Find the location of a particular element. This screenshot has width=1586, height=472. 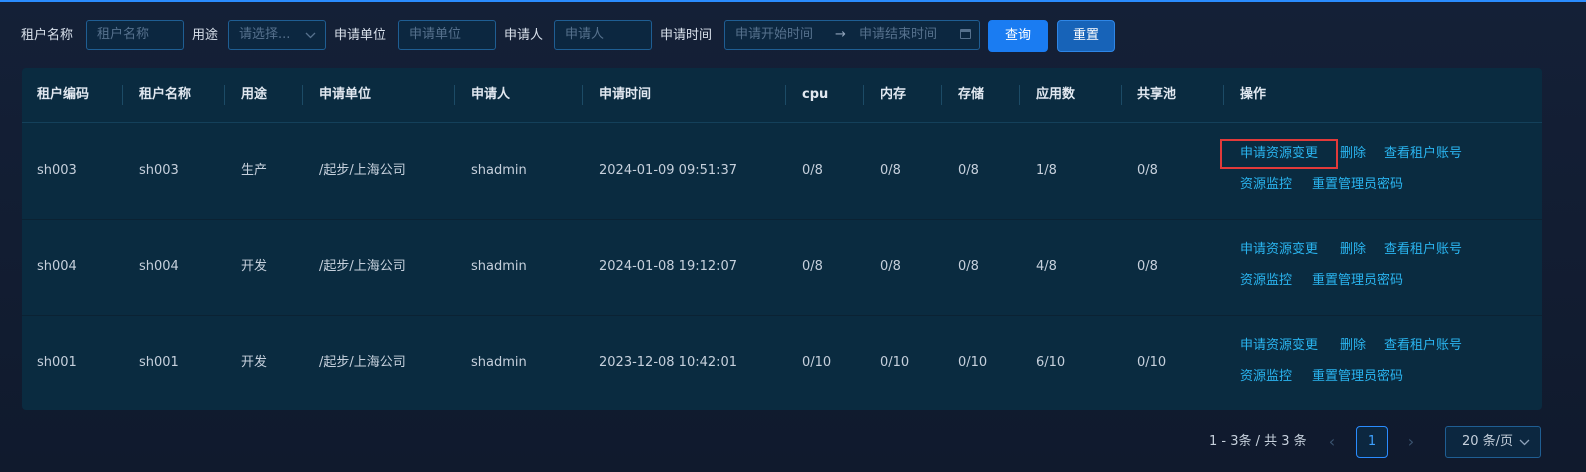

applicant-input: 申请人 is located at coordinates (603, 35).